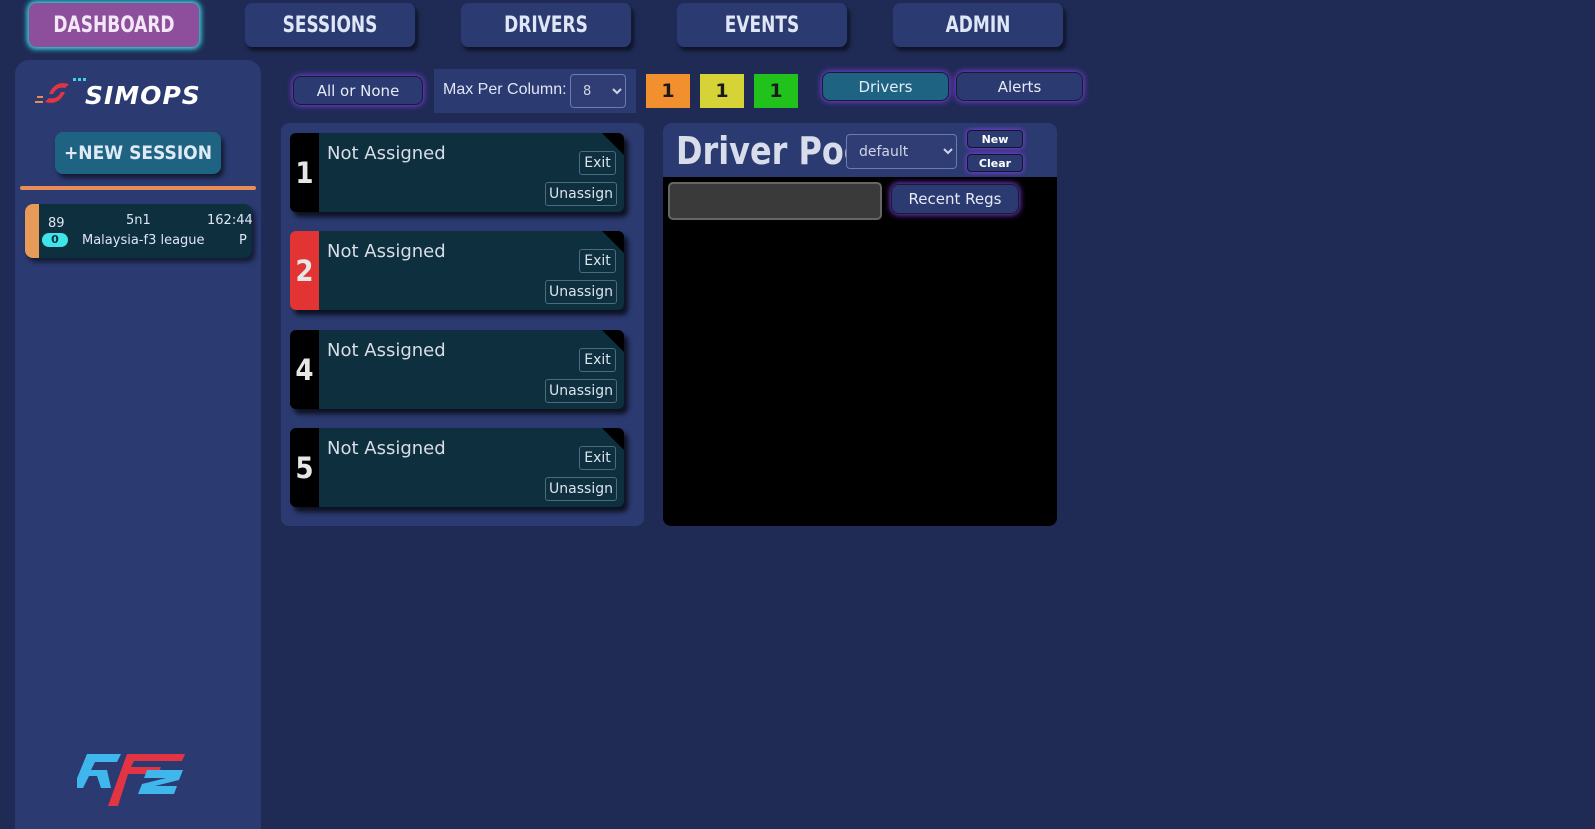 The height and width of the screenshot is (829, 1595). Describe the element at coordinates (457, 369) in the screenshot. I see `seat-card: 4 Not Assigned Exit Unassign` at that location.